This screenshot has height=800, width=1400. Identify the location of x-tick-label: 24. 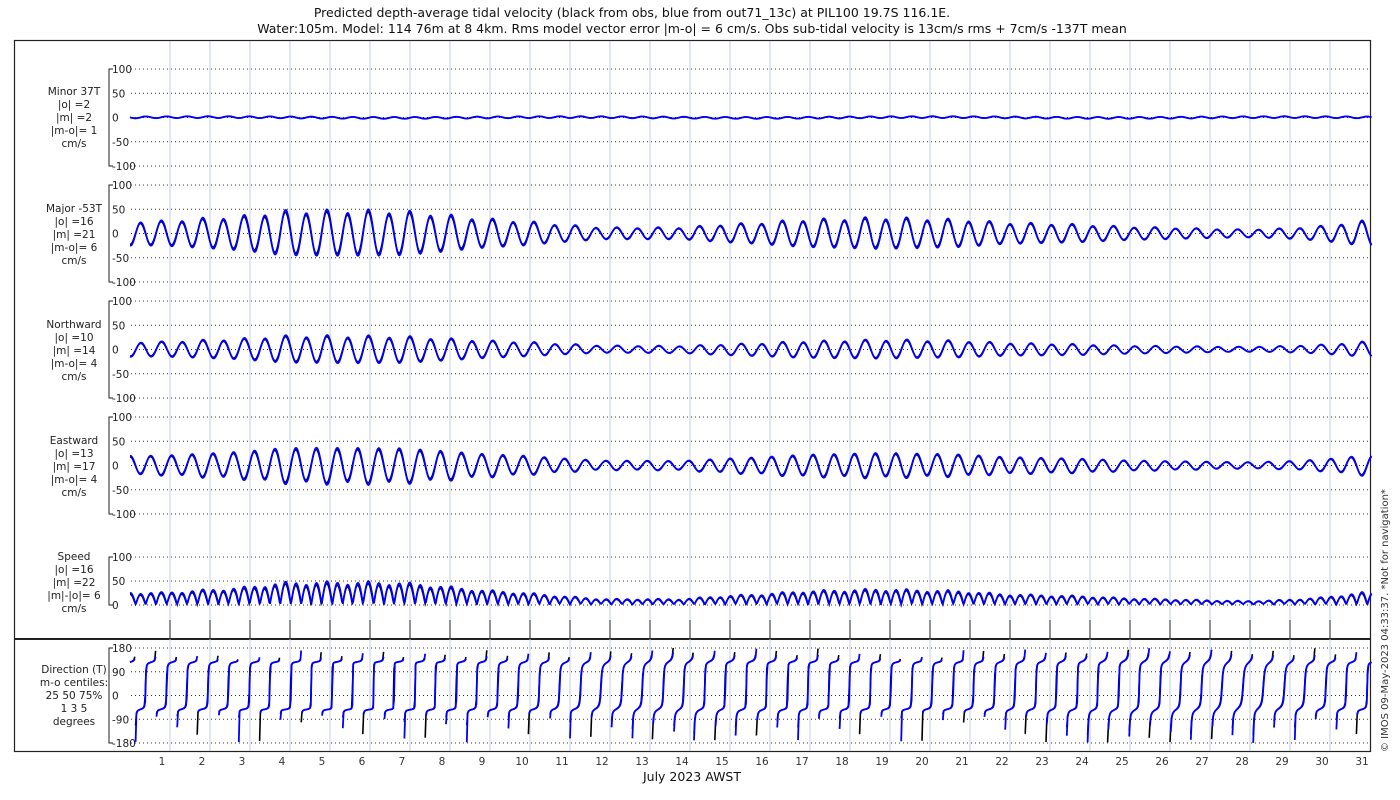
(1082, 762).